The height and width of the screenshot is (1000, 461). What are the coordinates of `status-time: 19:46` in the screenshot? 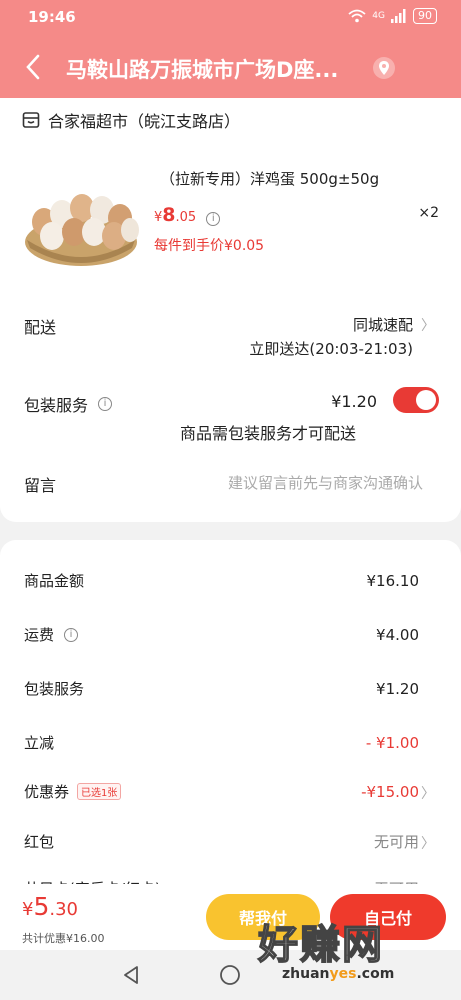 It's located at (52, 17).